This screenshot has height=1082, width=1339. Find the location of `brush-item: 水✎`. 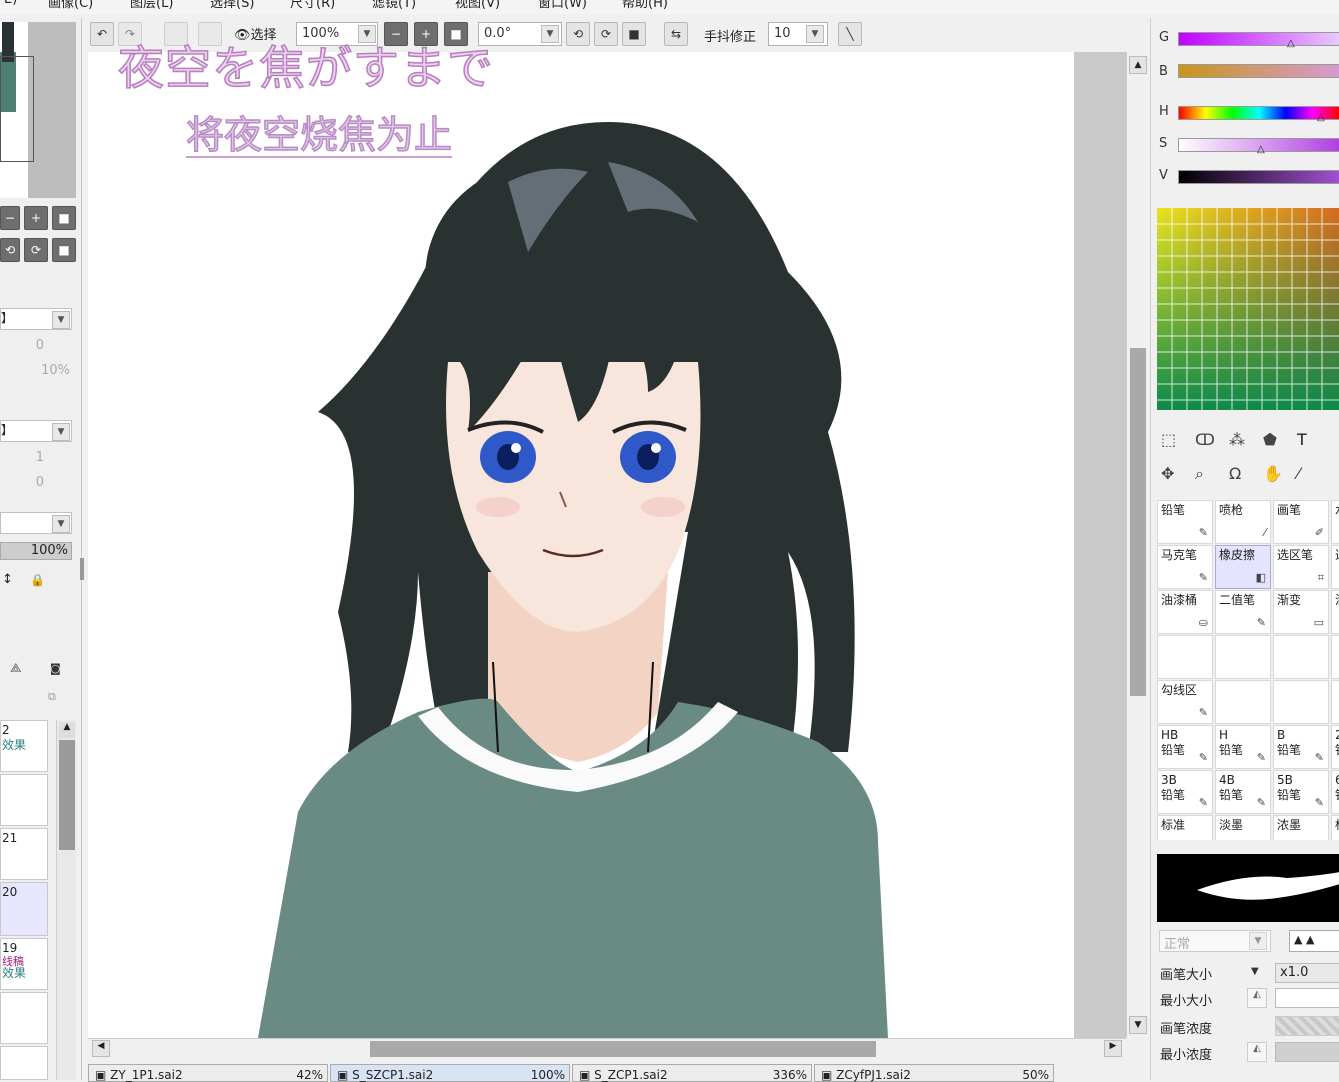

brush-item: 水✎ is located at coordinates (1335, 522).